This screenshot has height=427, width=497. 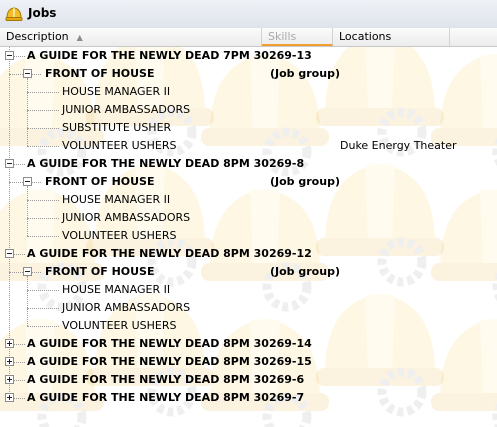 I want to click on project-label: A GUIDE FOR THE NEWLY DEAD 8PM 30269-15, so click(x=169, y=361).